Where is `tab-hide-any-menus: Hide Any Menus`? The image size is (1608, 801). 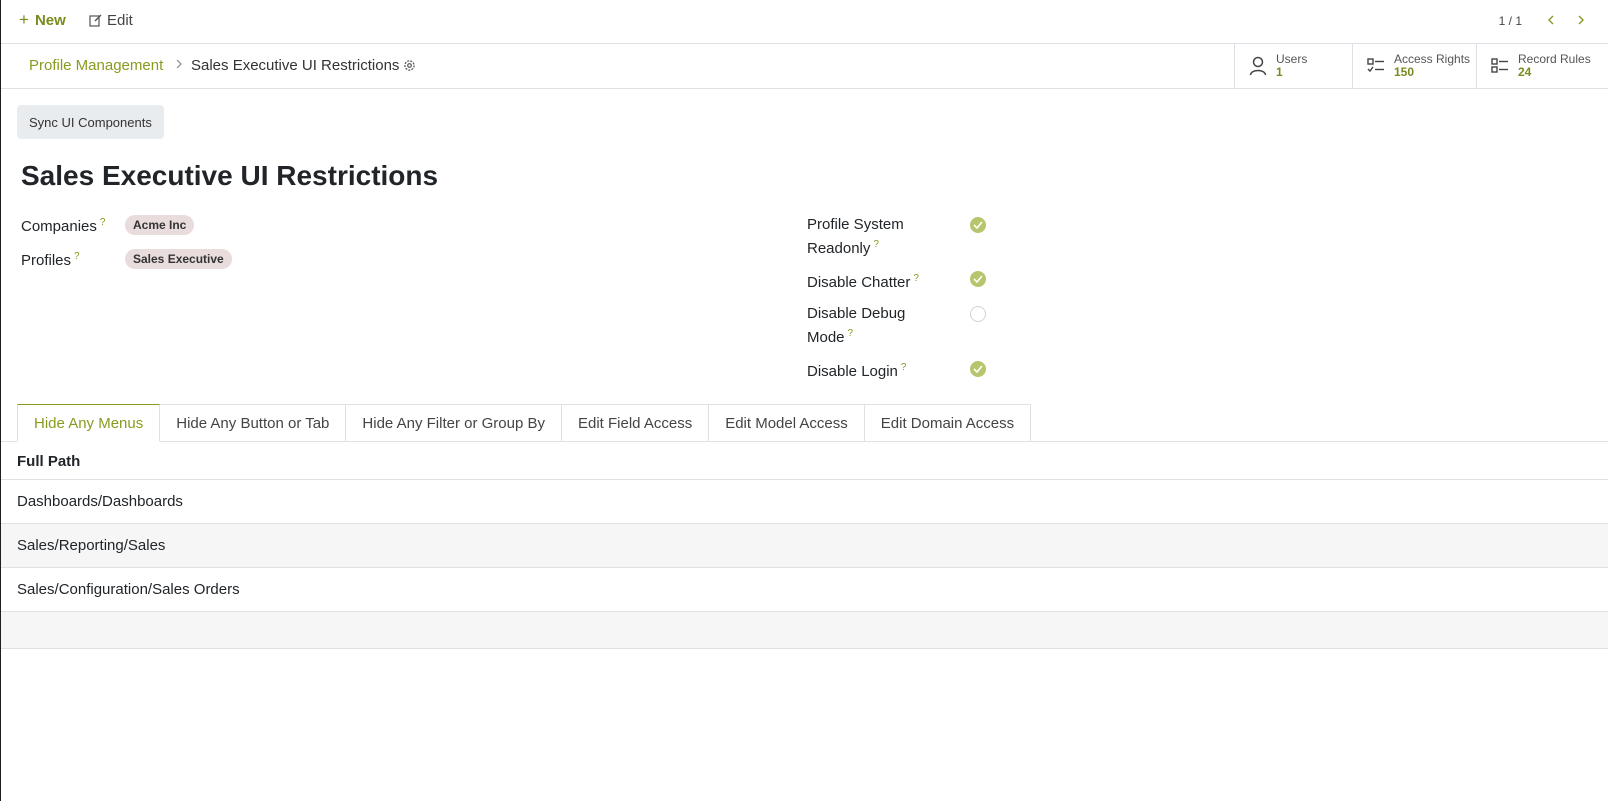 tab-hide-any-menus: Hide Any Menus is located at coordinates (89, 423).